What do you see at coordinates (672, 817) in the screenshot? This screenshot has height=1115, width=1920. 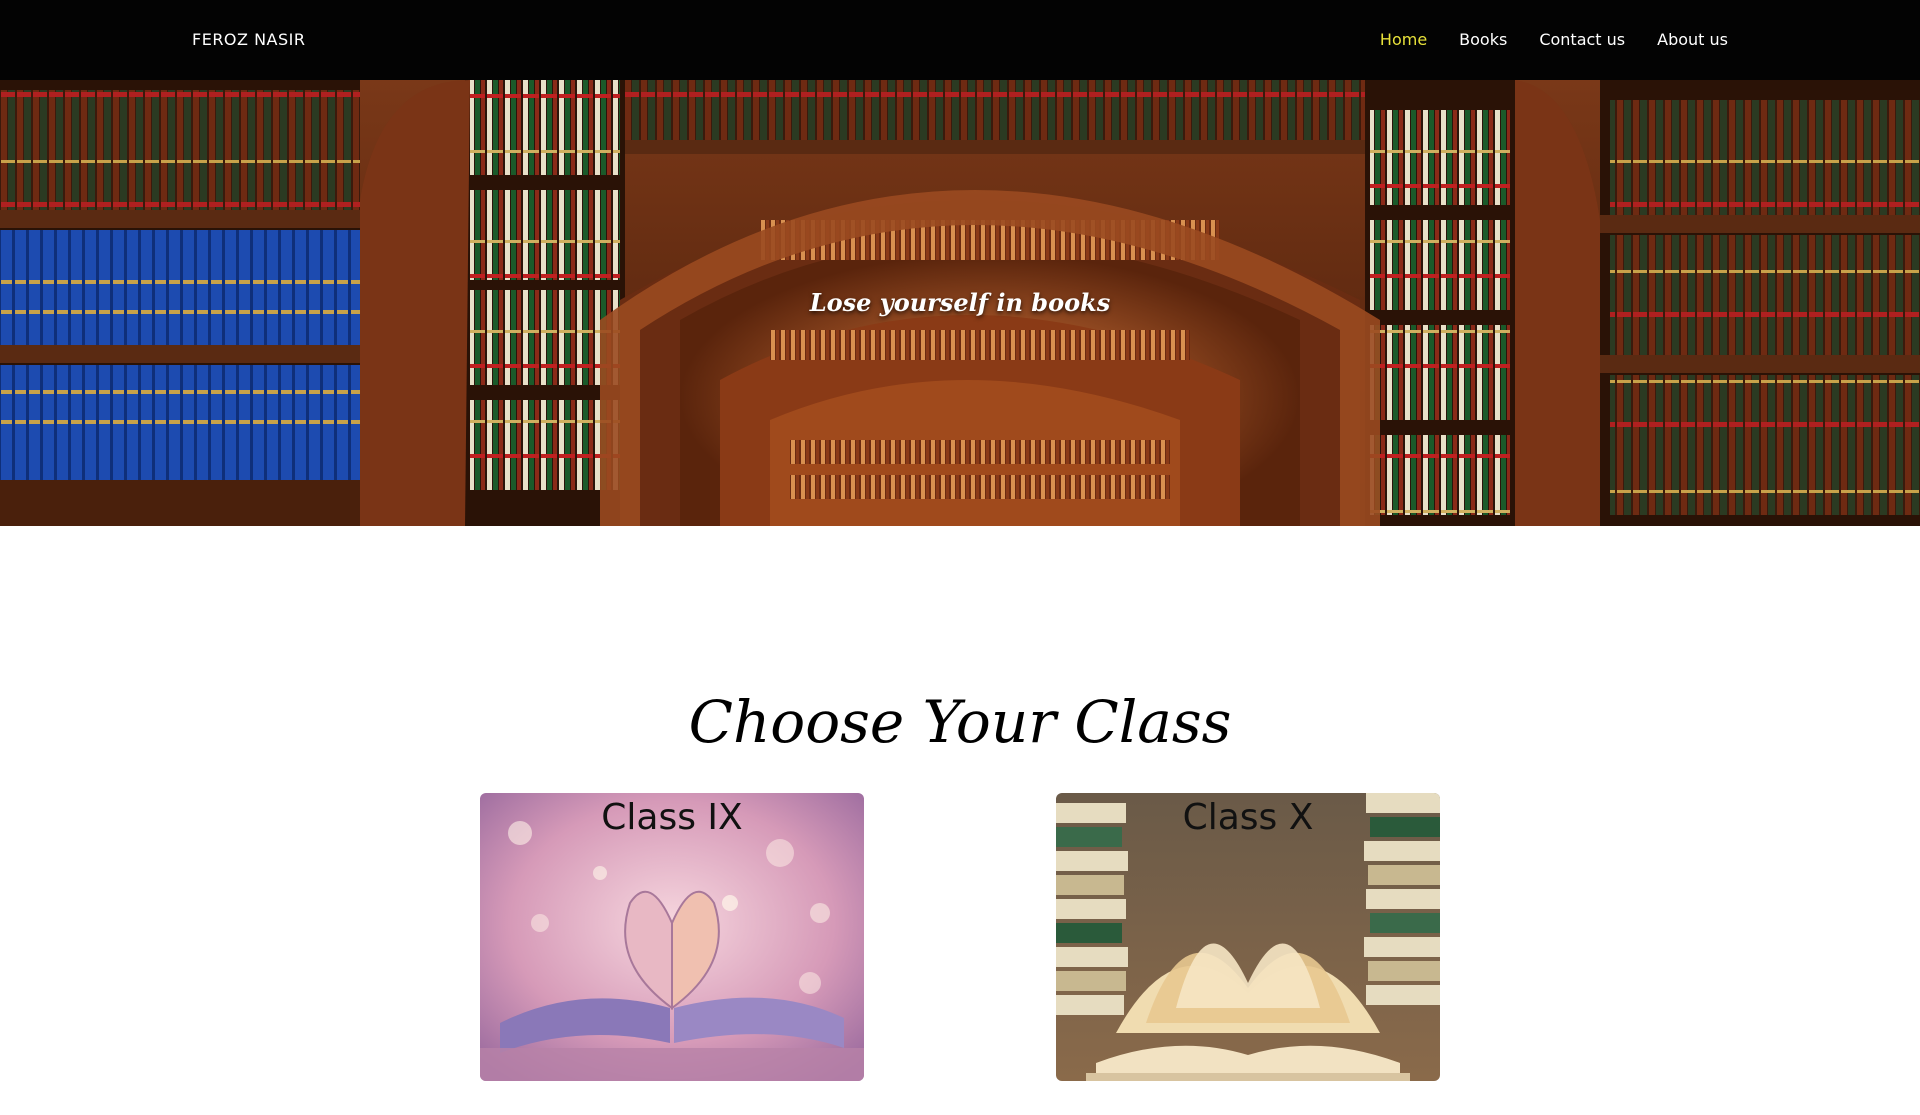 I see `class-ix-label: Class IX` at bounding box center [672, 817].